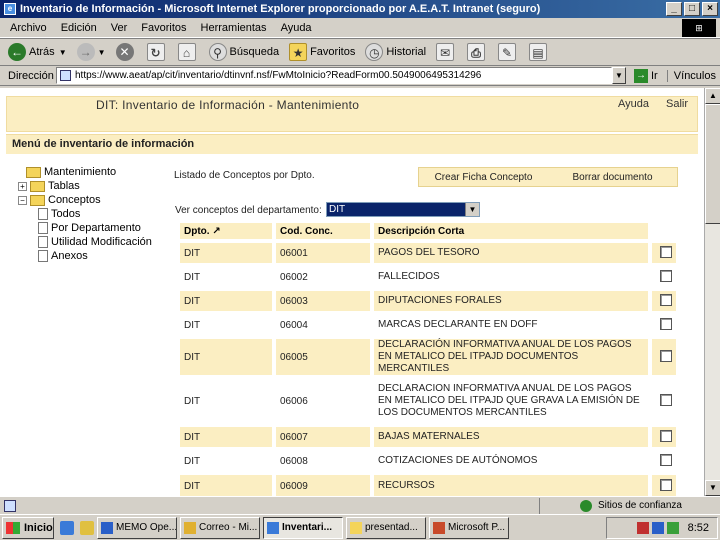 The width and height of the screenshot is (720, 540). What do you see at coordinates (512, 232) in the screenshot?
I see `column-header-desc: Descripción Corta` at bounding box center [512, 232].